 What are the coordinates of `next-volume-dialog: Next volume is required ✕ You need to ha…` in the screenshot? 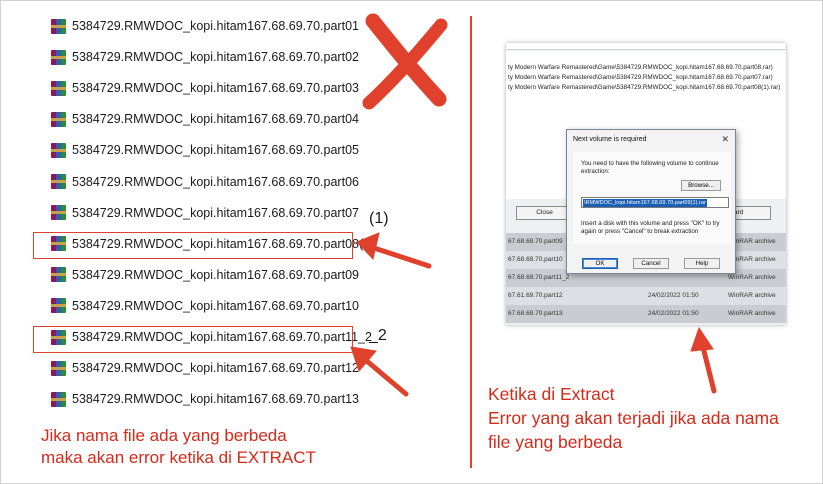 It's located at (651, 201).